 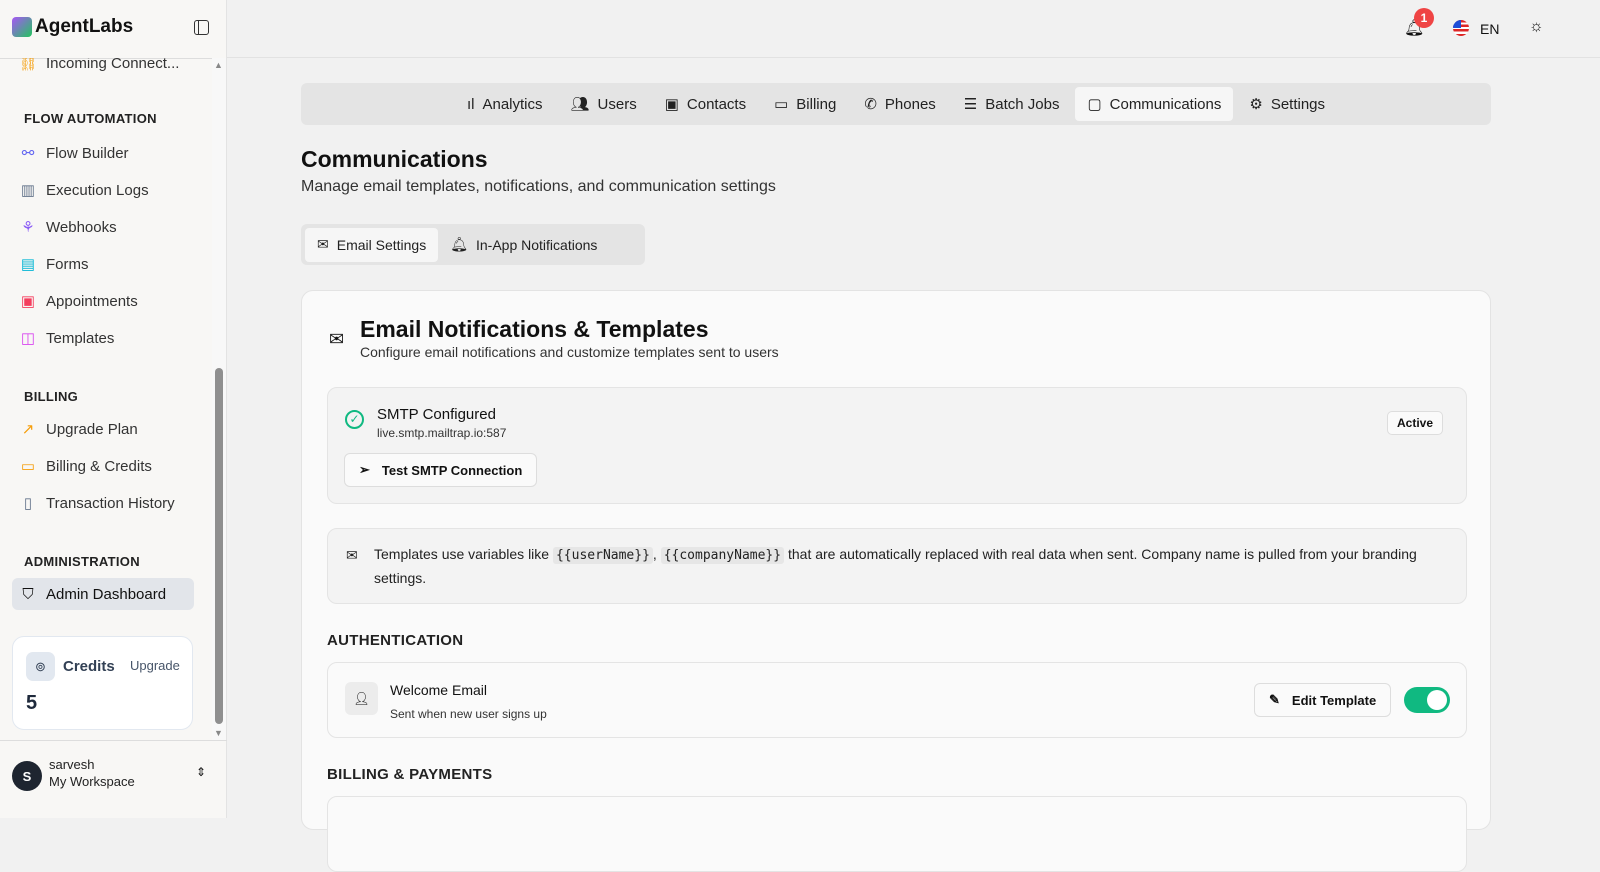 I want to click on sidebar-item-billing-credits: ▭ Billing & Credits, so click(x=103, y=466).